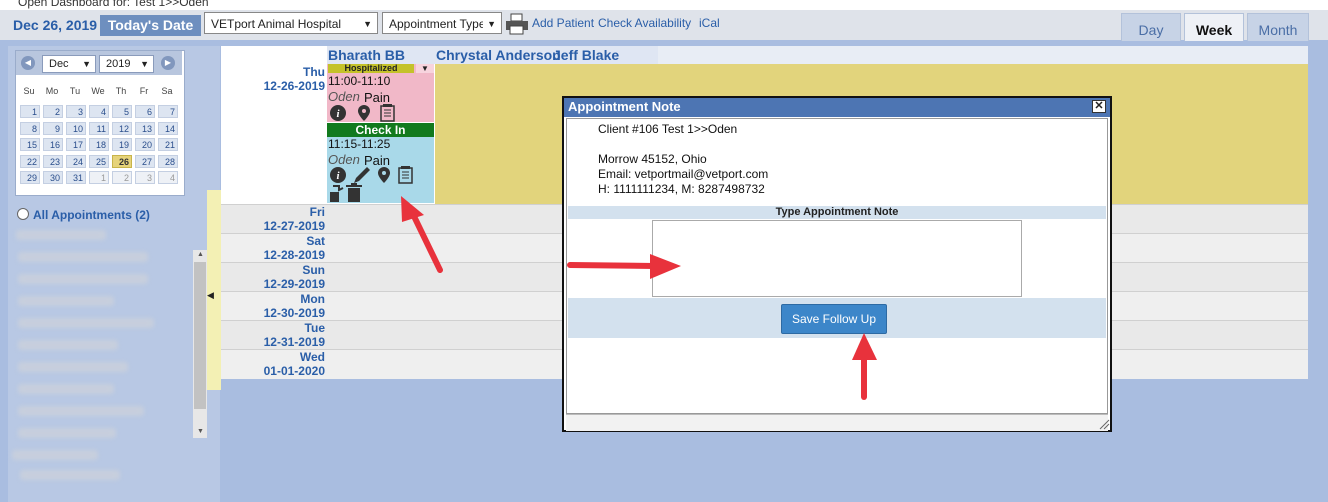  Describe the element at coordinates (122, 144) in the screenshot. I see `calendar-day: 19` at that location.